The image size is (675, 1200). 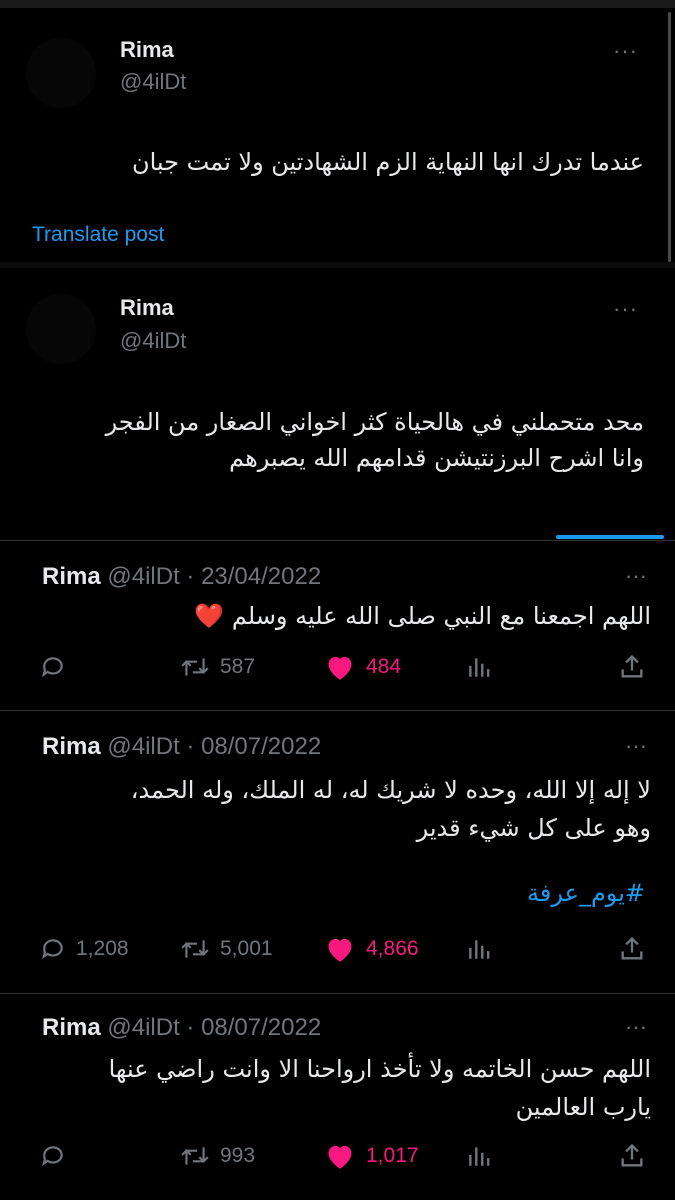 I want to click on retweet-count: 587, so click(x=238, y=666).